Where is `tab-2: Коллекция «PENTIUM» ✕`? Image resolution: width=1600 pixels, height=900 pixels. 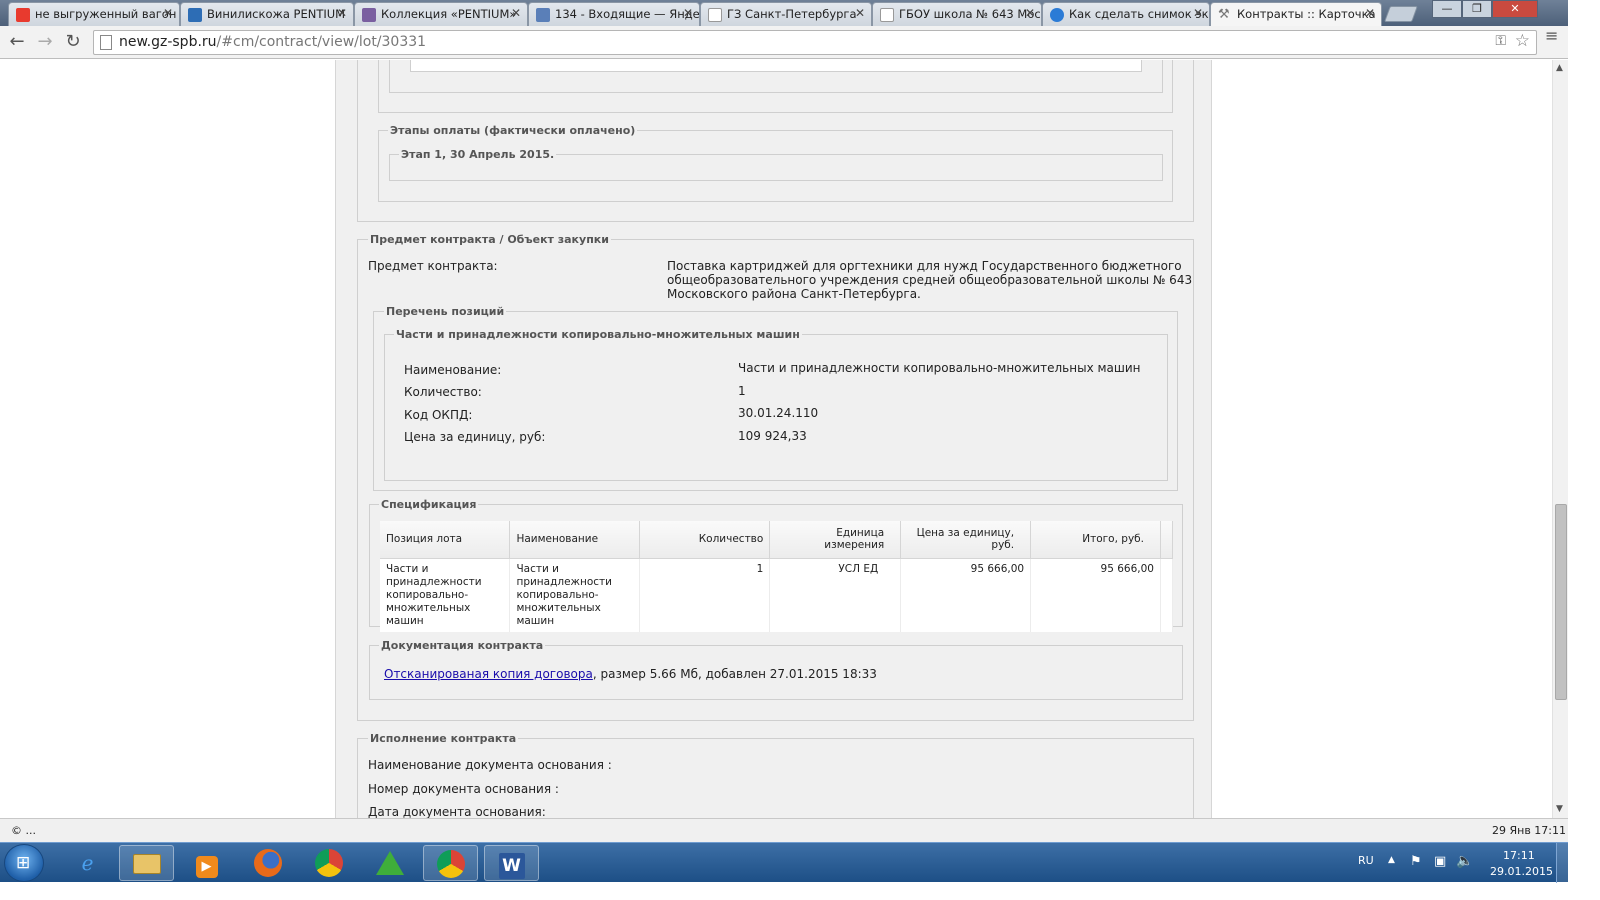 tab-2: Коллекция «PENTIUM» ✕ is located at coordinates (441, 14).